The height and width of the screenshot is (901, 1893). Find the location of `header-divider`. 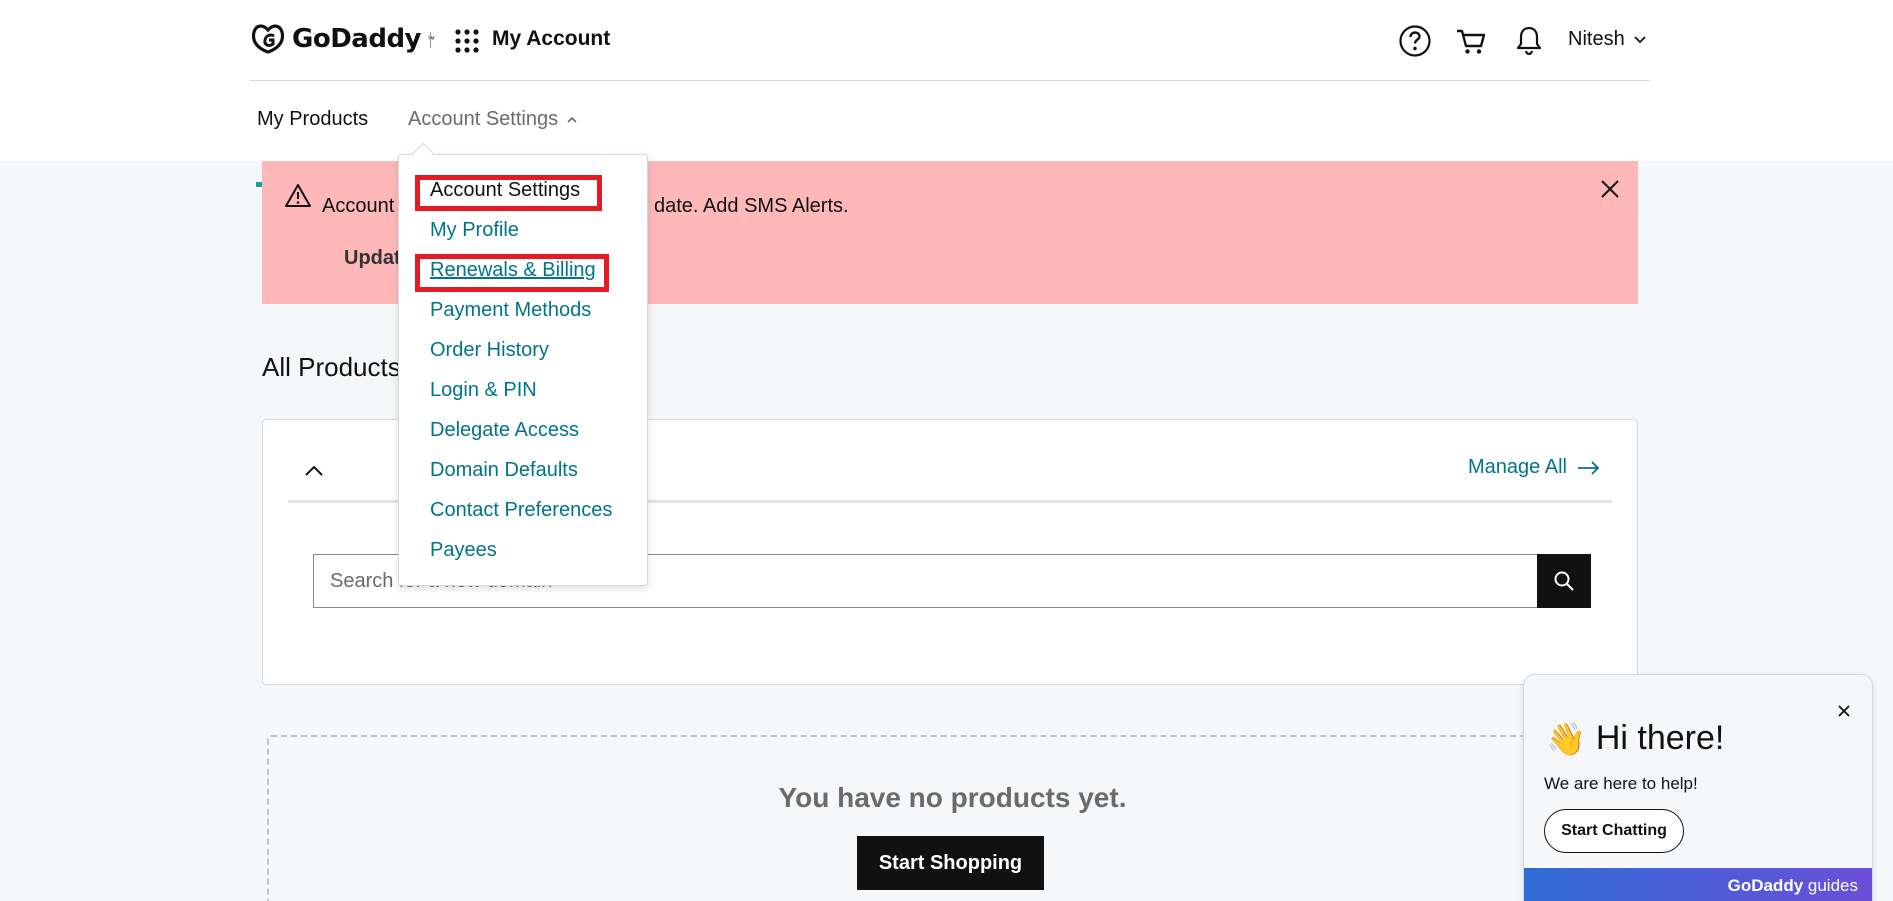

header-divider is located at coordinates (430, 40).